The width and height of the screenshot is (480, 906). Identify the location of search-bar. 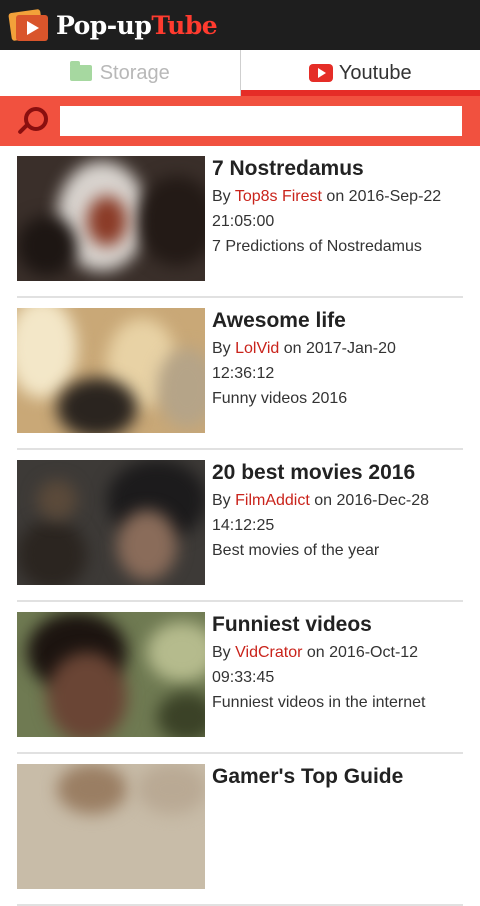
(240, 121).